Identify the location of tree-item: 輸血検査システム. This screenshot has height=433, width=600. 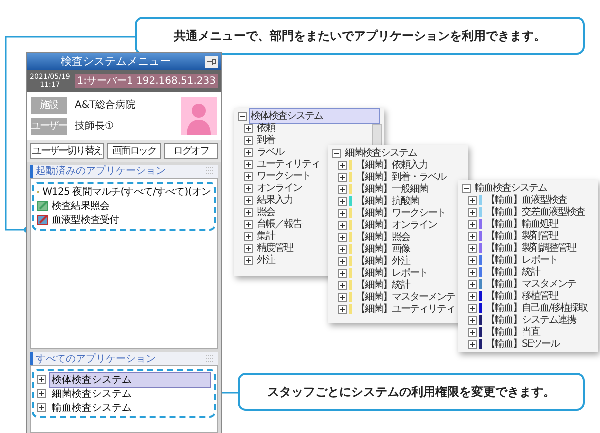
(92, 408).